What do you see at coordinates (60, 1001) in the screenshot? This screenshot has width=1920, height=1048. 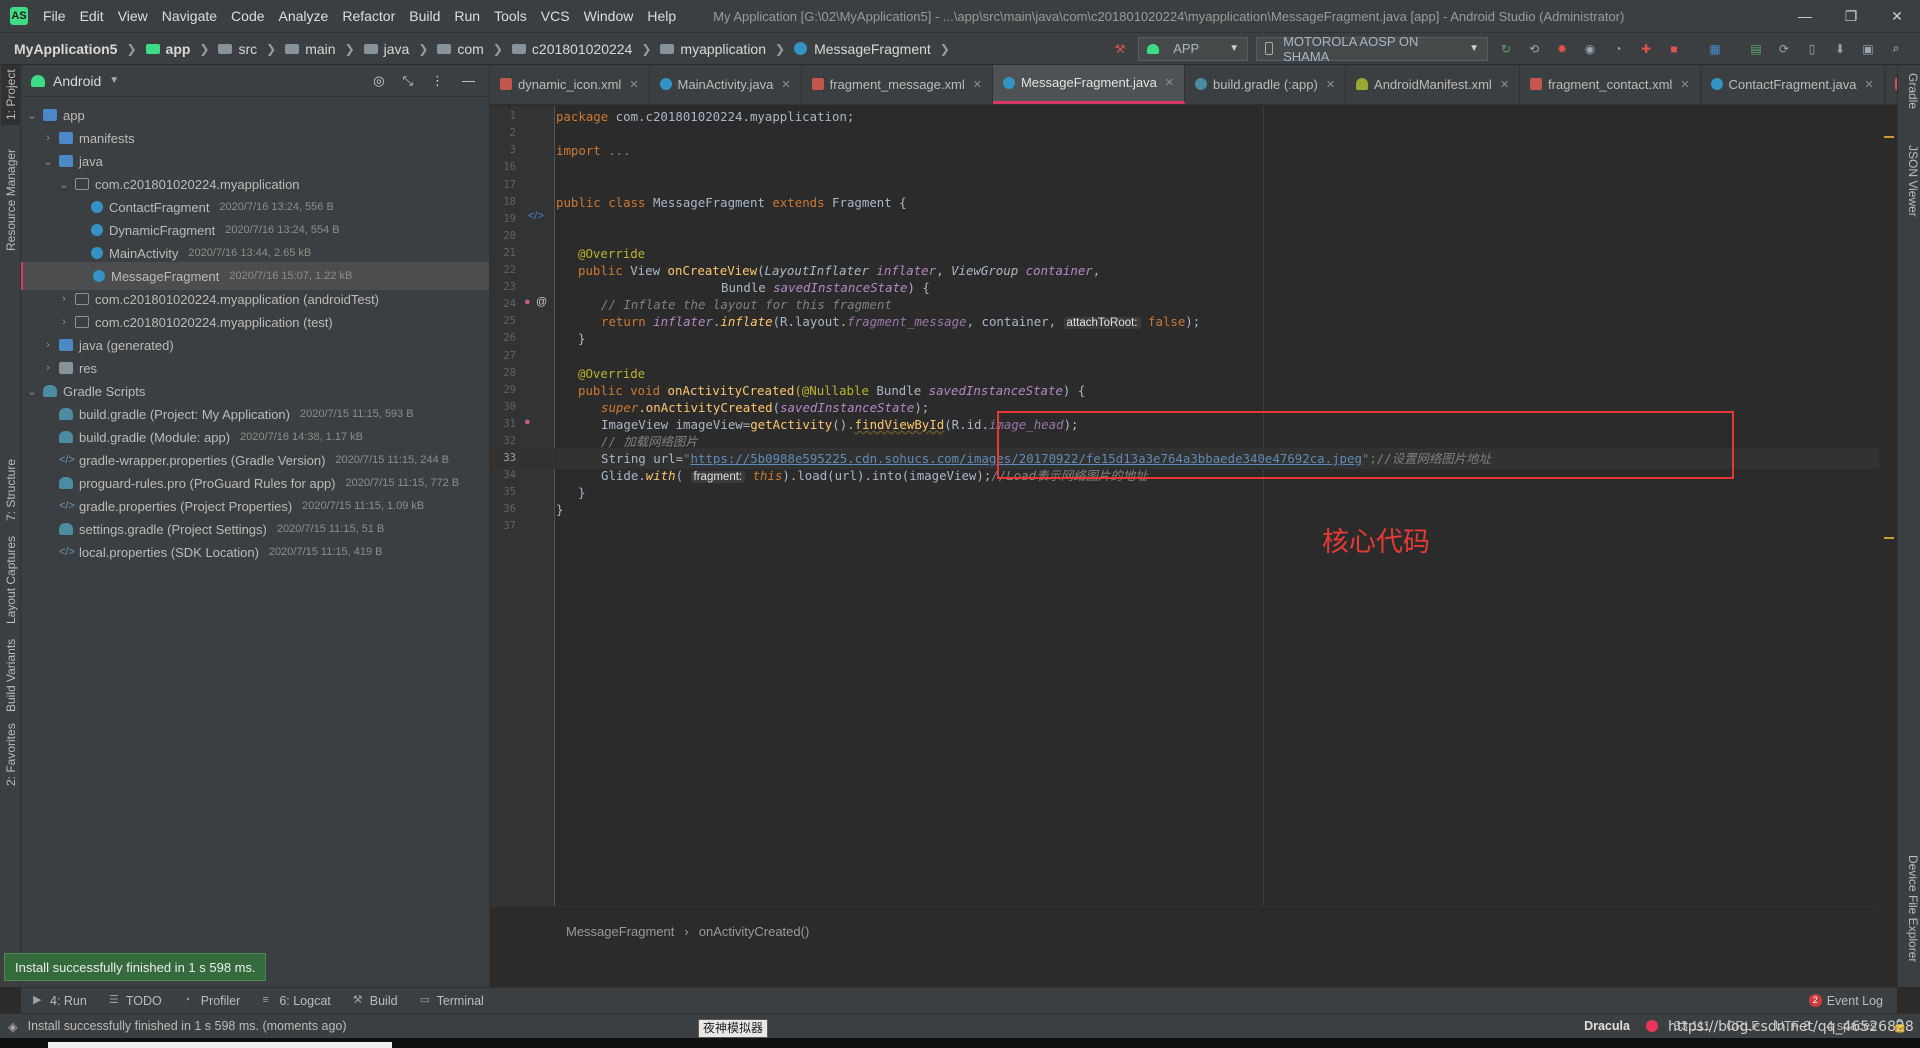 I see `run-tool-button: ▶ 4: Run` at bounding box center [60, 1001].